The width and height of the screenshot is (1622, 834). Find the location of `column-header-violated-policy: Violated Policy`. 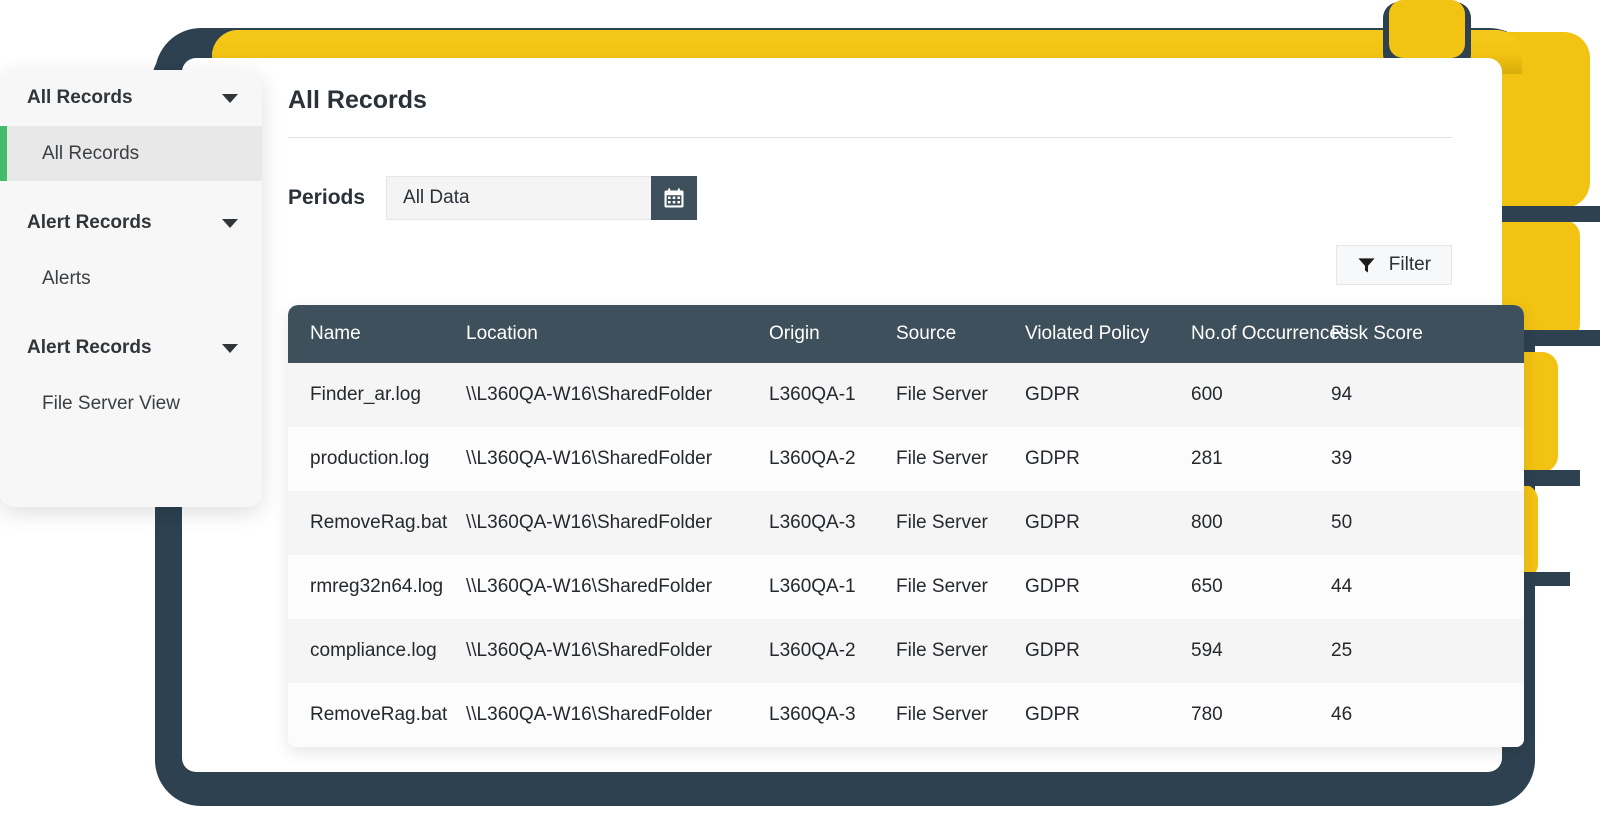

column-header-violated-policy: Violated Policy is located at coordinates (1108, 334).